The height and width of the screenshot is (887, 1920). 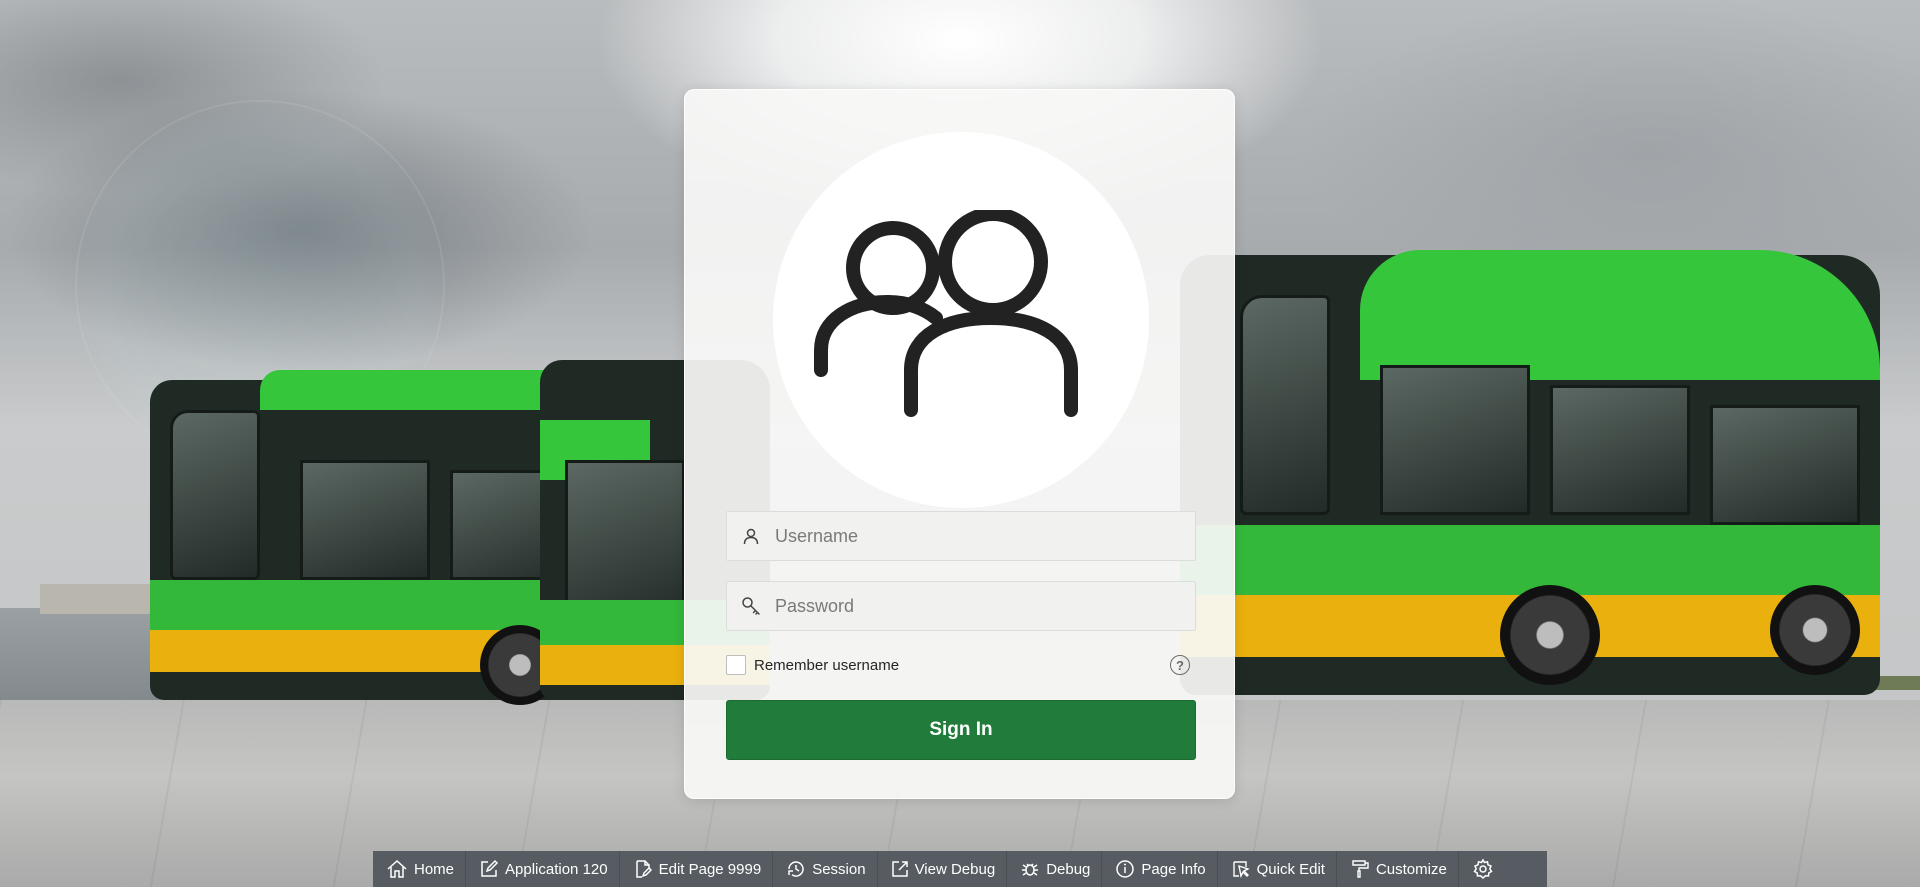 I want to click on help-icon: ?, so click(x=1180, y=665).